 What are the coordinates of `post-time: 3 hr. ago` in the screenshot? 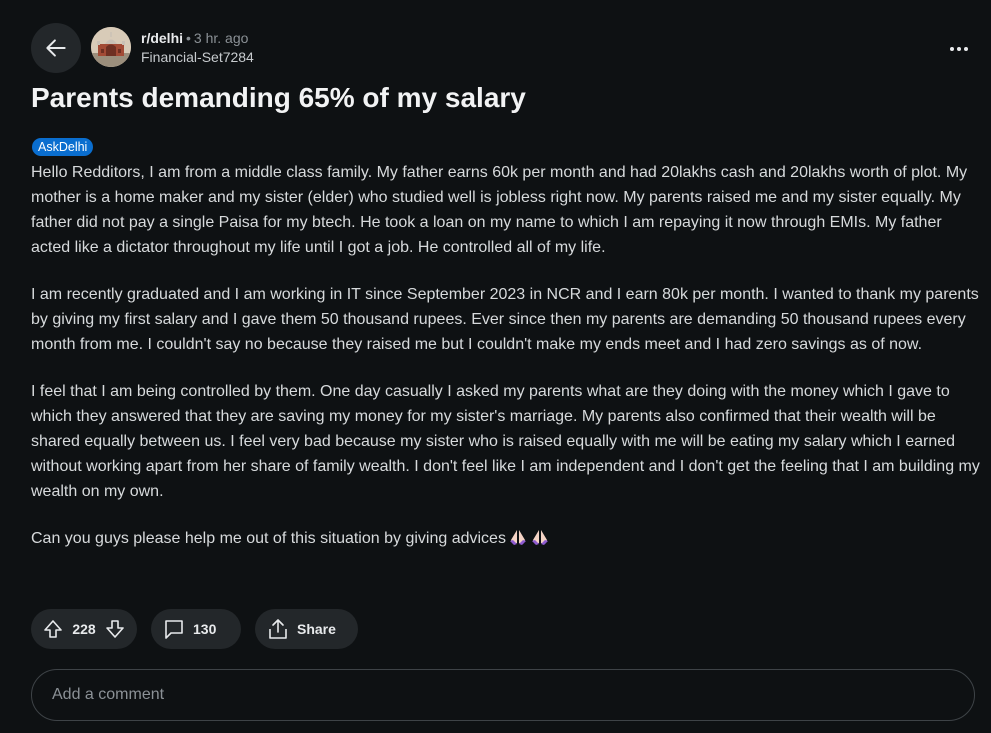 It's located at (221, 38).